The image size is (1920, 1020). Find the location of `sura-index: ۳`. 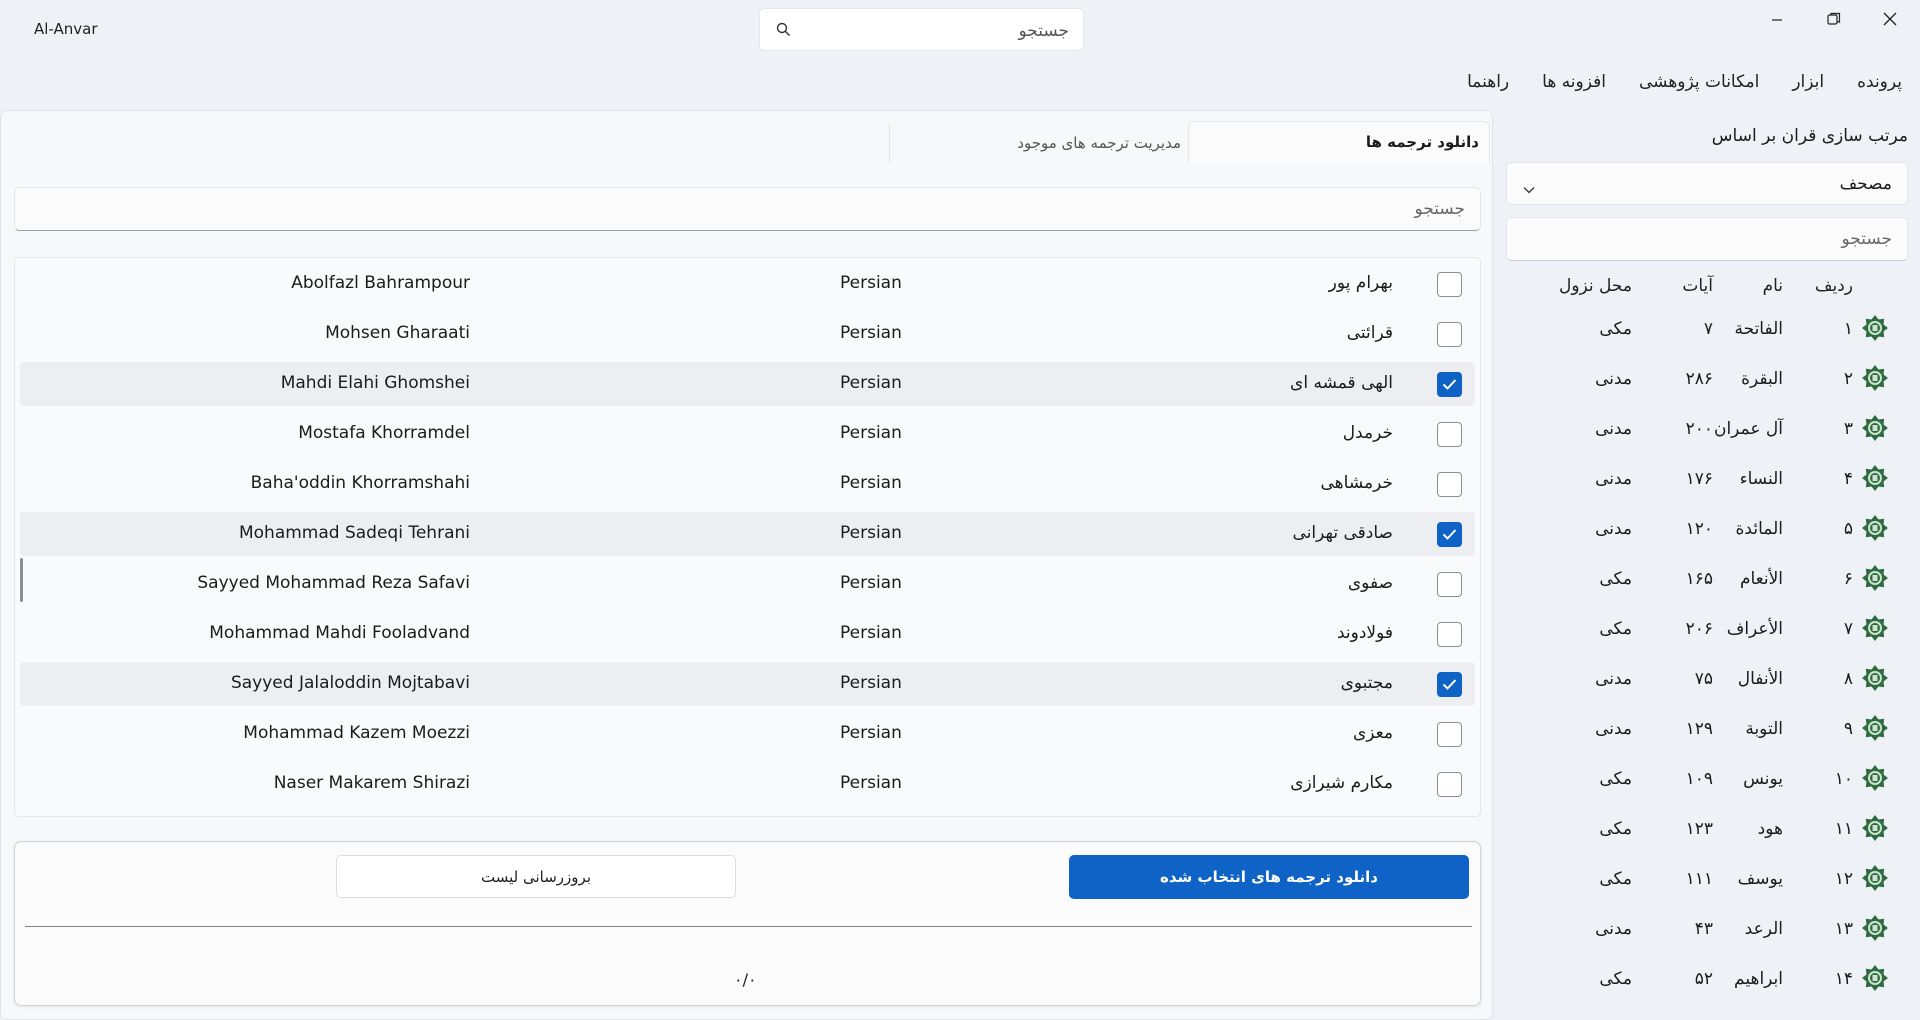

sura-index: ۳ is located at coordinates (1848, 429).